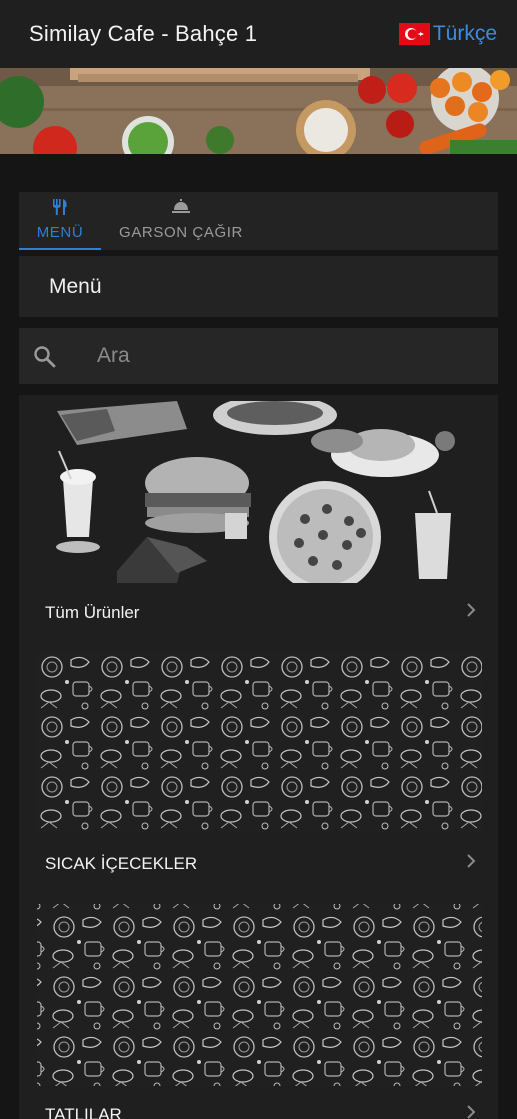 Image resolution: width=517 pixels, height=1119 pixels. I want to click on section-title: Menü, so click(258, 286).